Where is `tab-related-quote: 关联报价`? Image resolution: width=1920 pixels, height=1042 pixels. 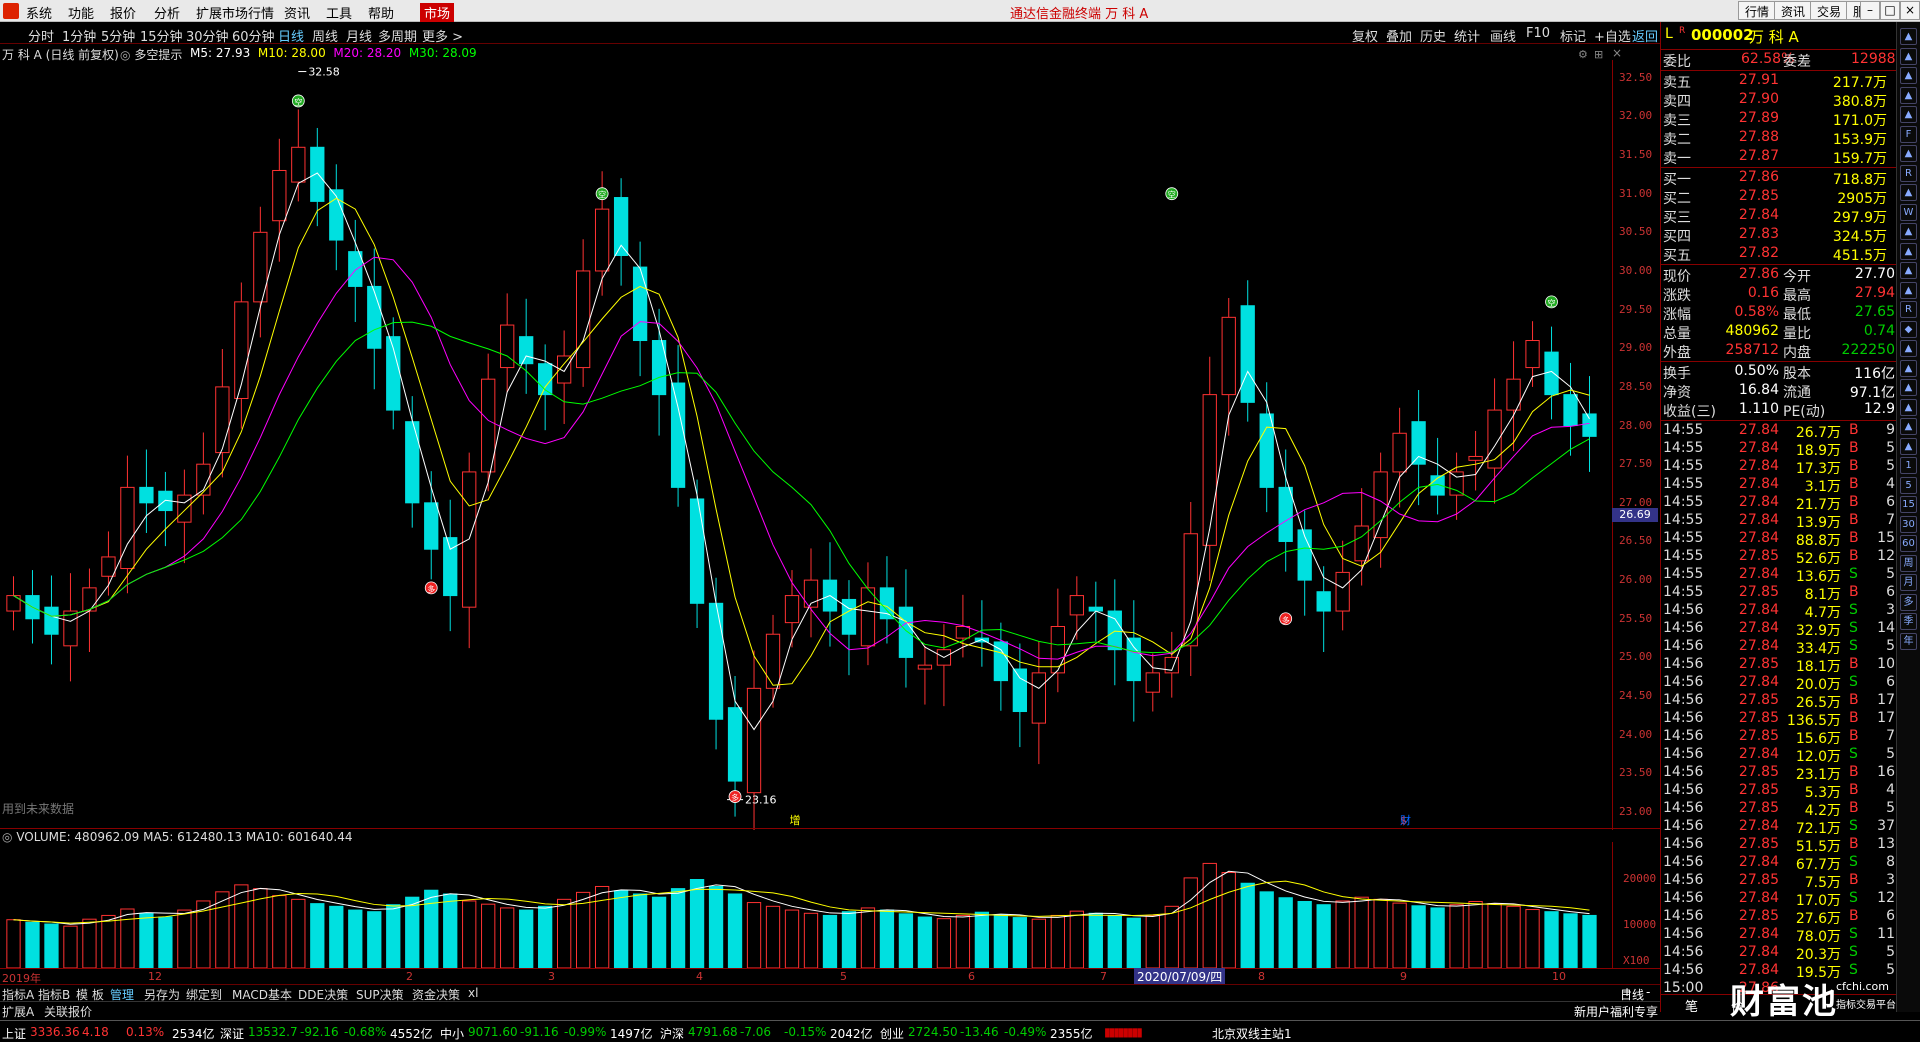
tab-related-quote: 关联报价 is located at coordinates (68, 1011).